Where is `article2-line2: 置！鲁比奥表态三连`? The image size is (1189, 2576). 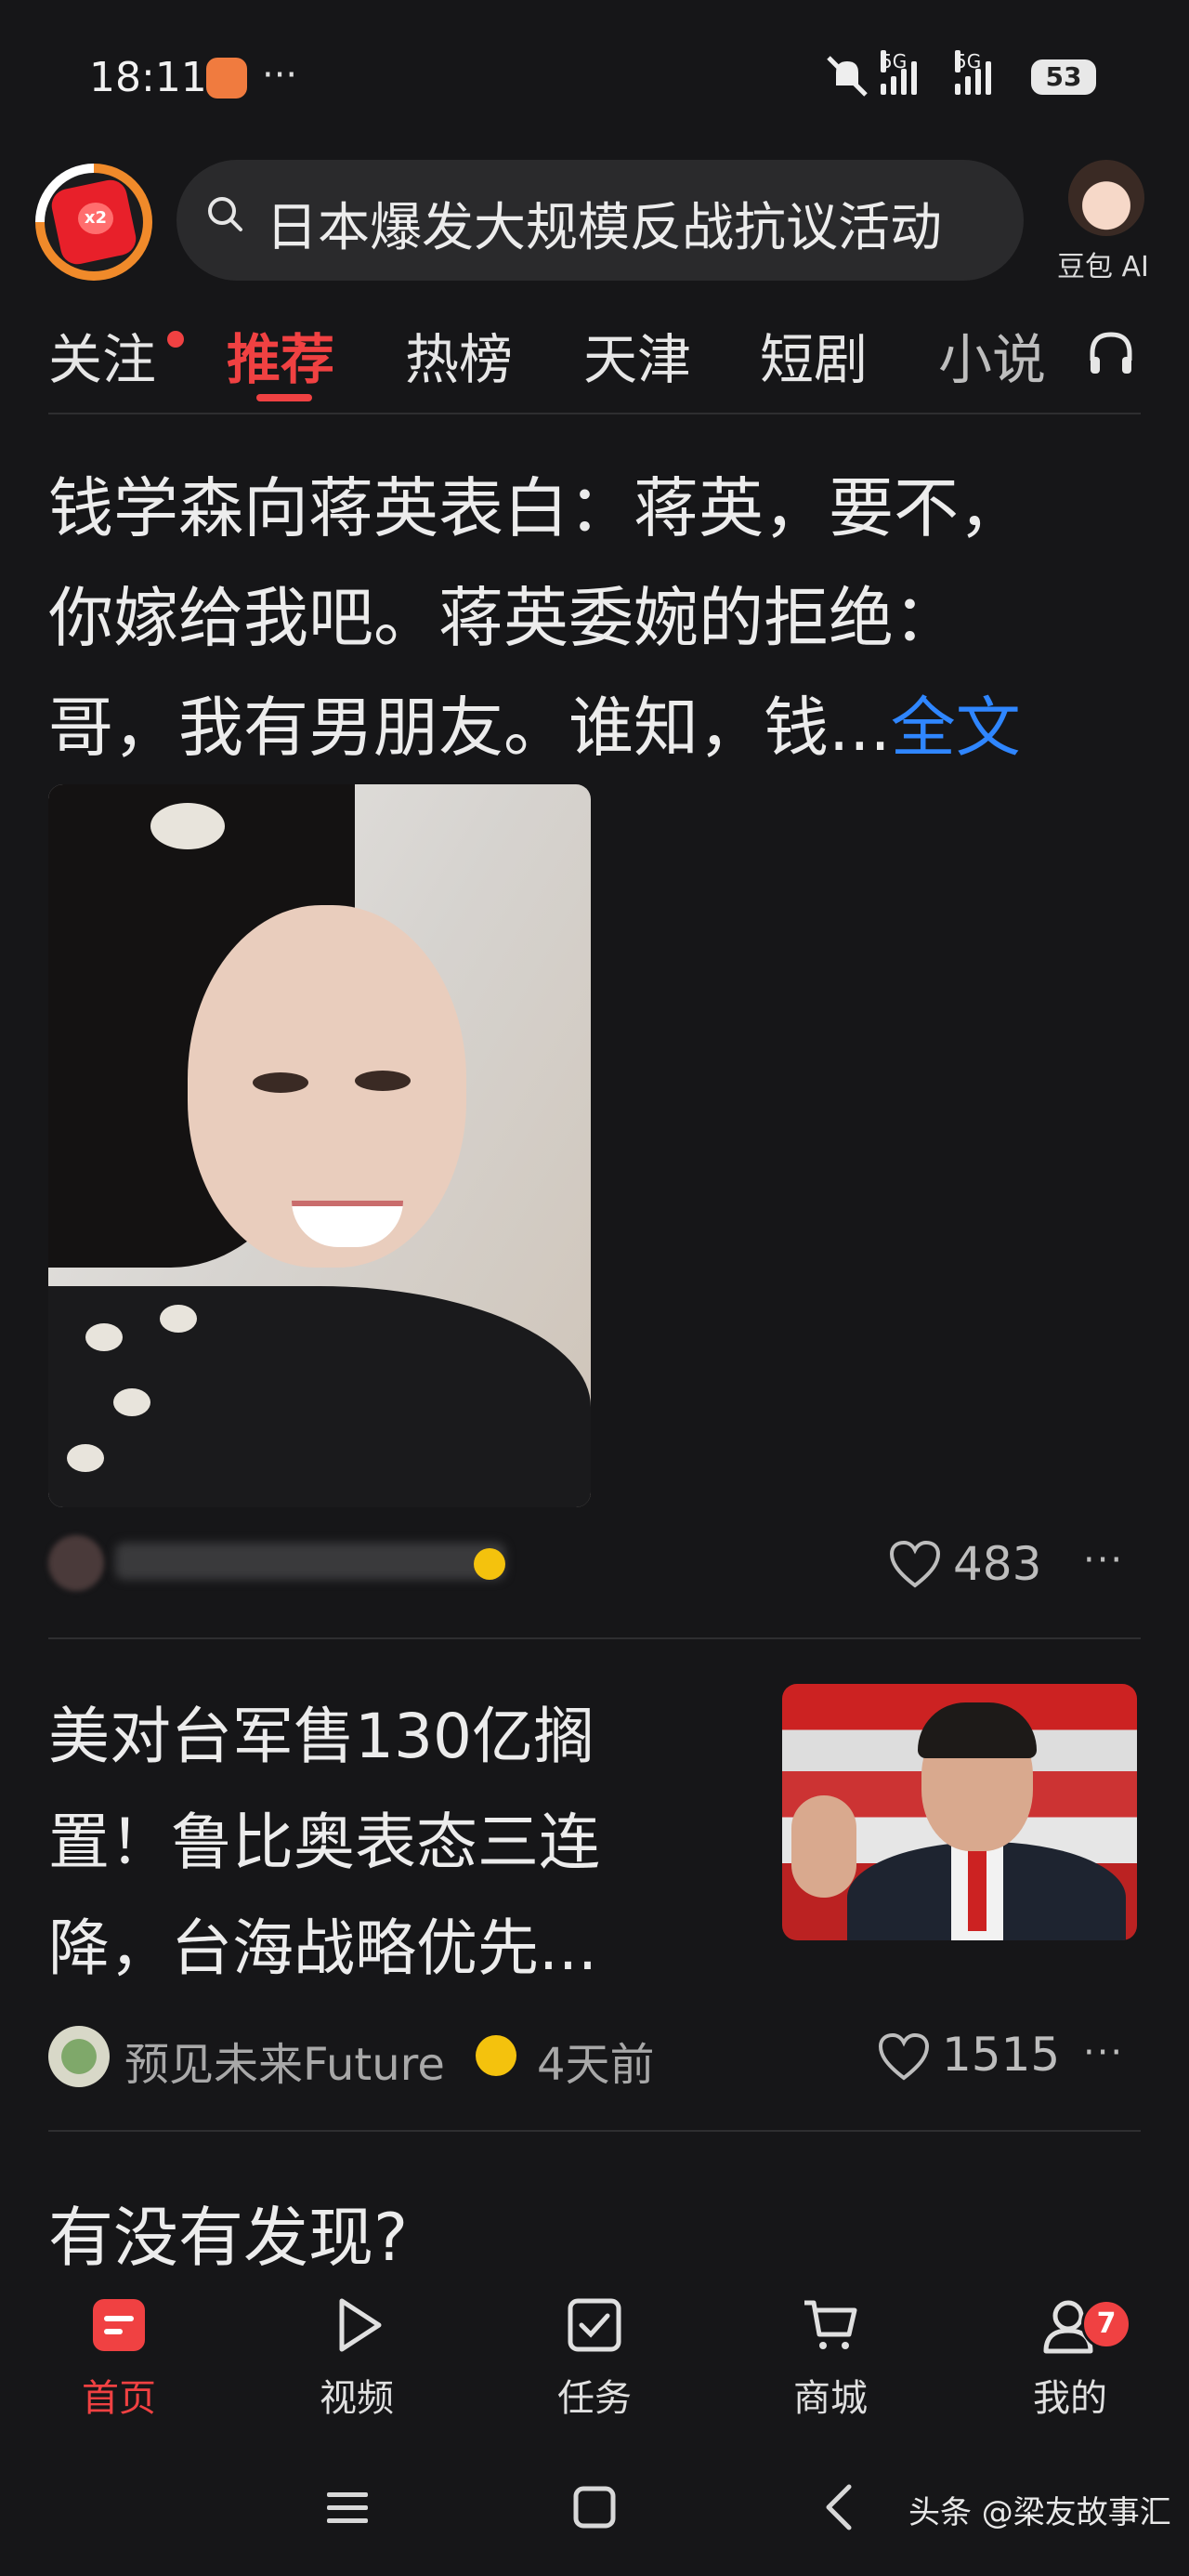 article2-line2: 置！鲁比奥表态三连 is located at coordinates (324, 1842).